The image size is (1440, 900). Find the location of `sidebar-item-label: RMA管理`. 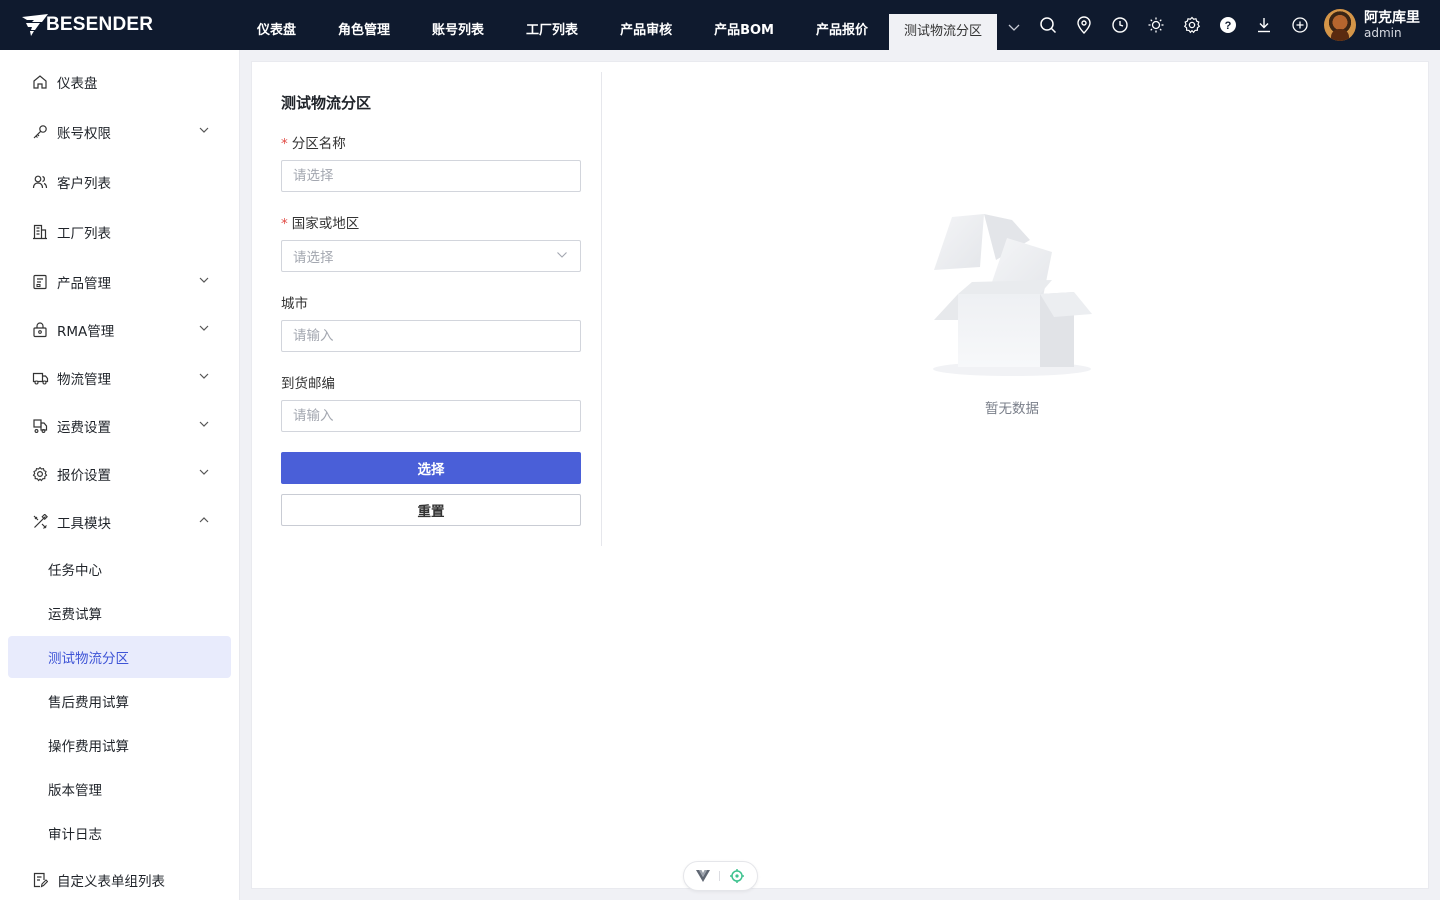

sidebar-item-label: RMA管理 is located at coordinates (86, 332).